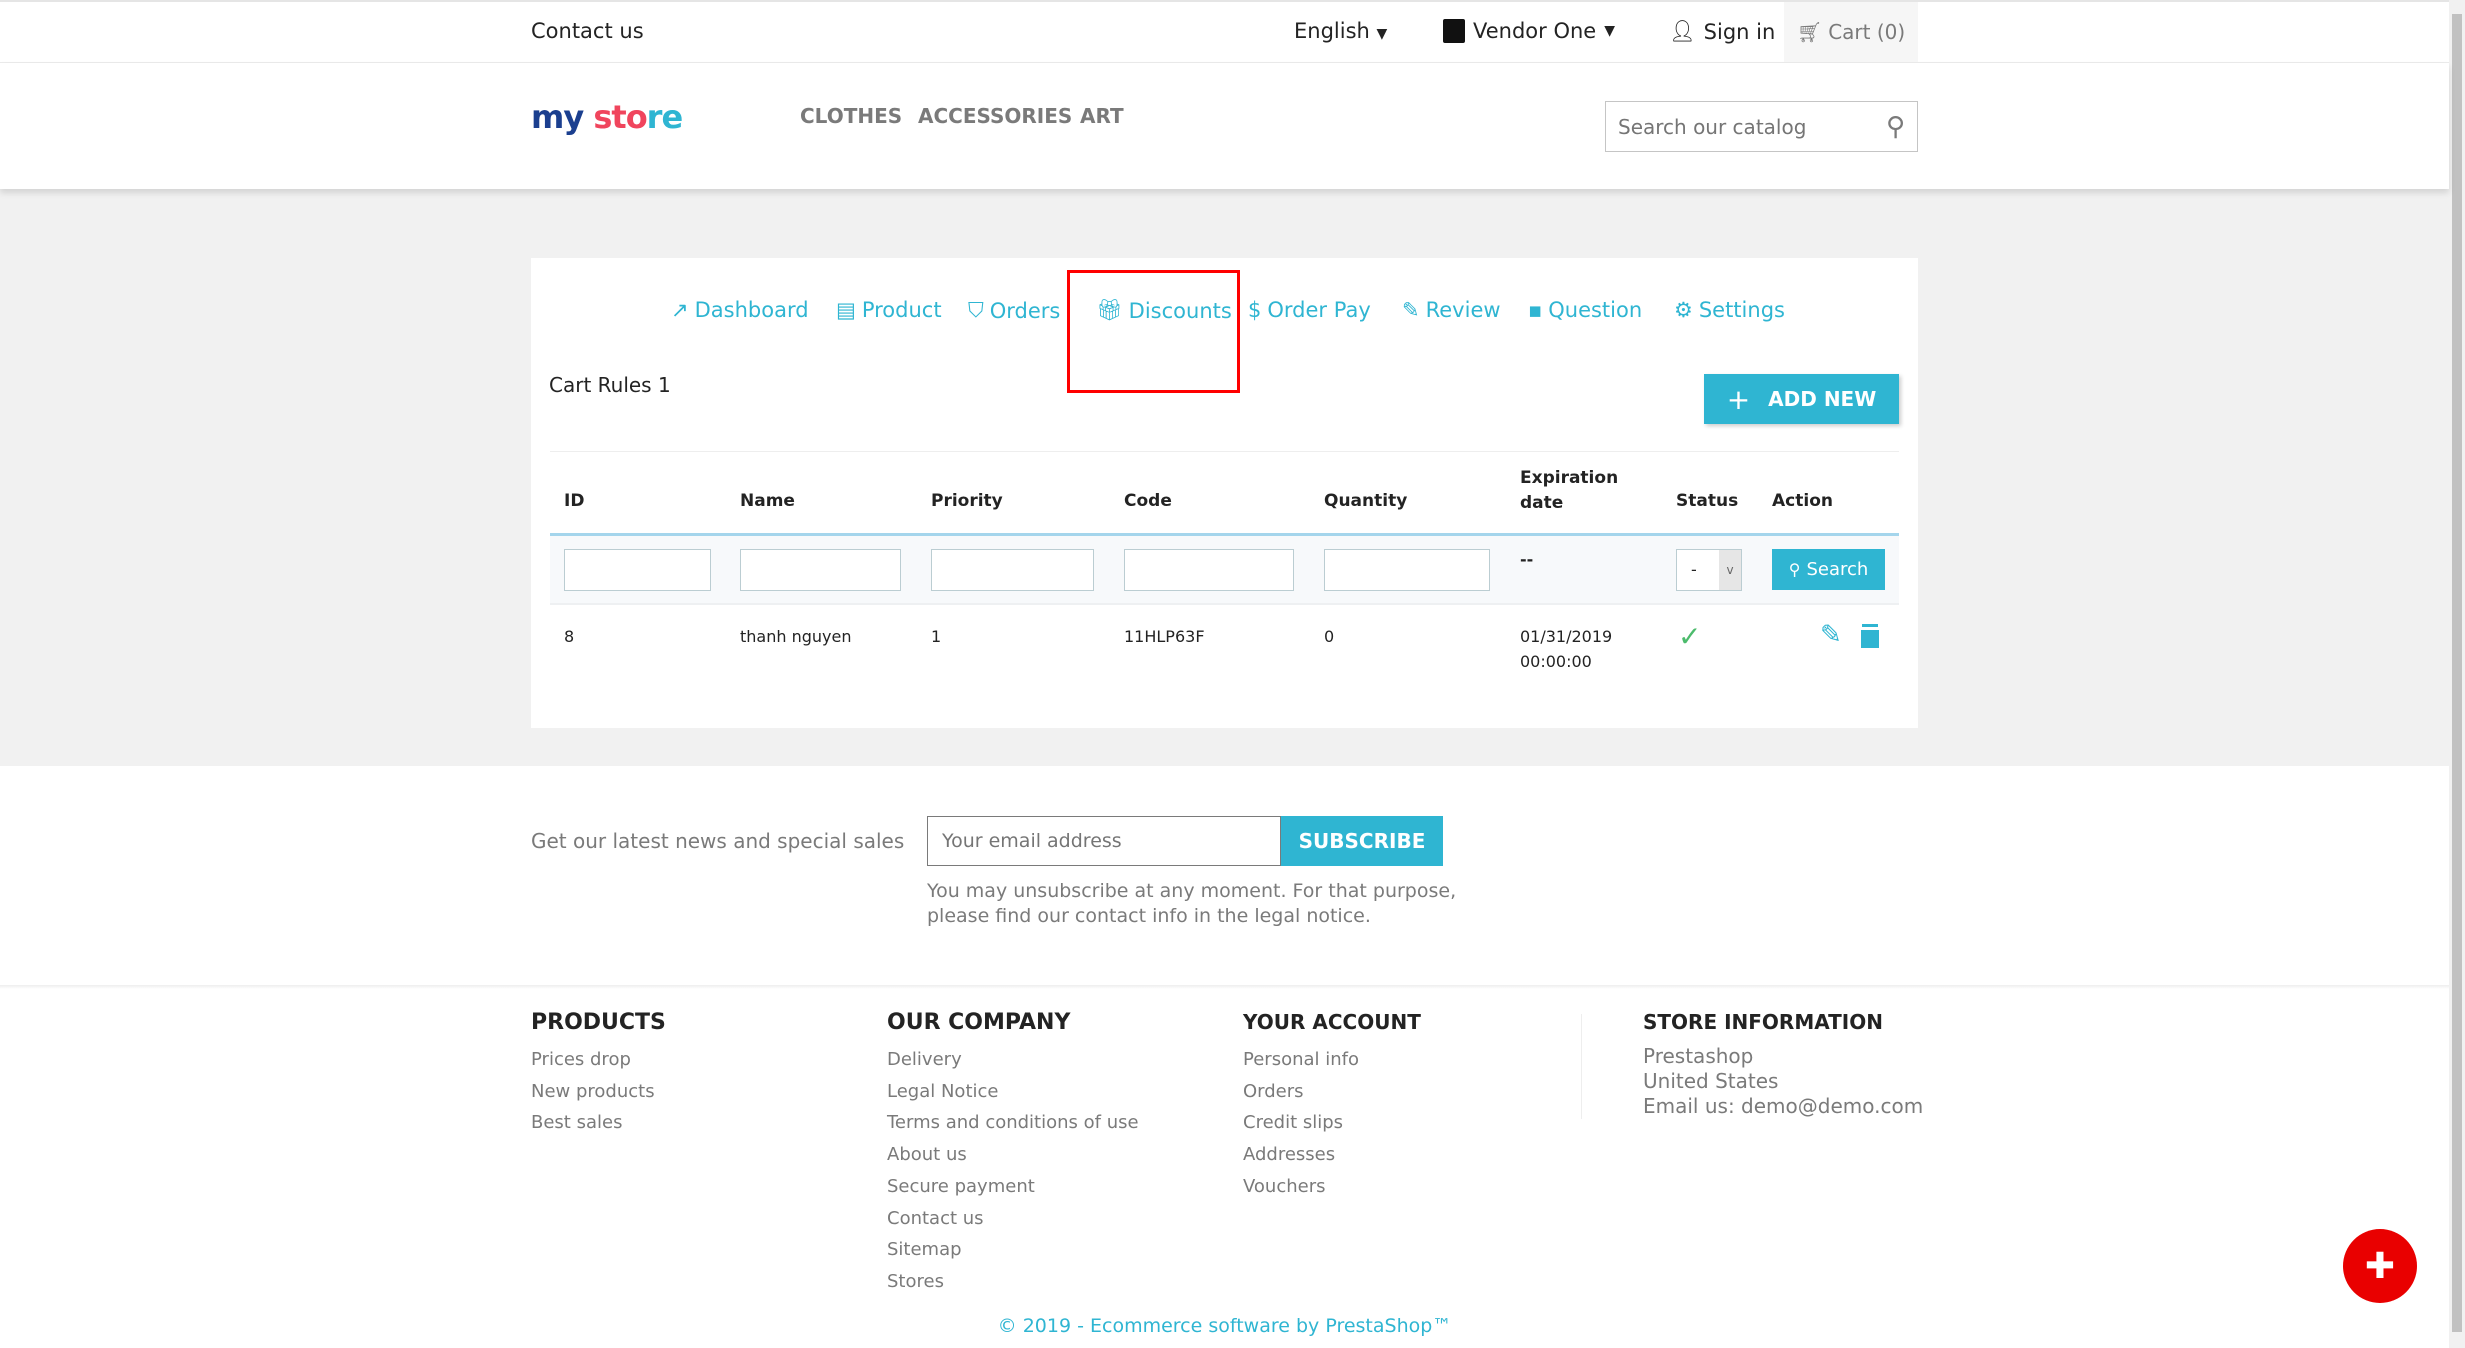 This screenshot has height=1348, width=2465. Describe the element at coordinates (889, 310) in the screenshot. I see `tab-product: ▤ Product` at that location.